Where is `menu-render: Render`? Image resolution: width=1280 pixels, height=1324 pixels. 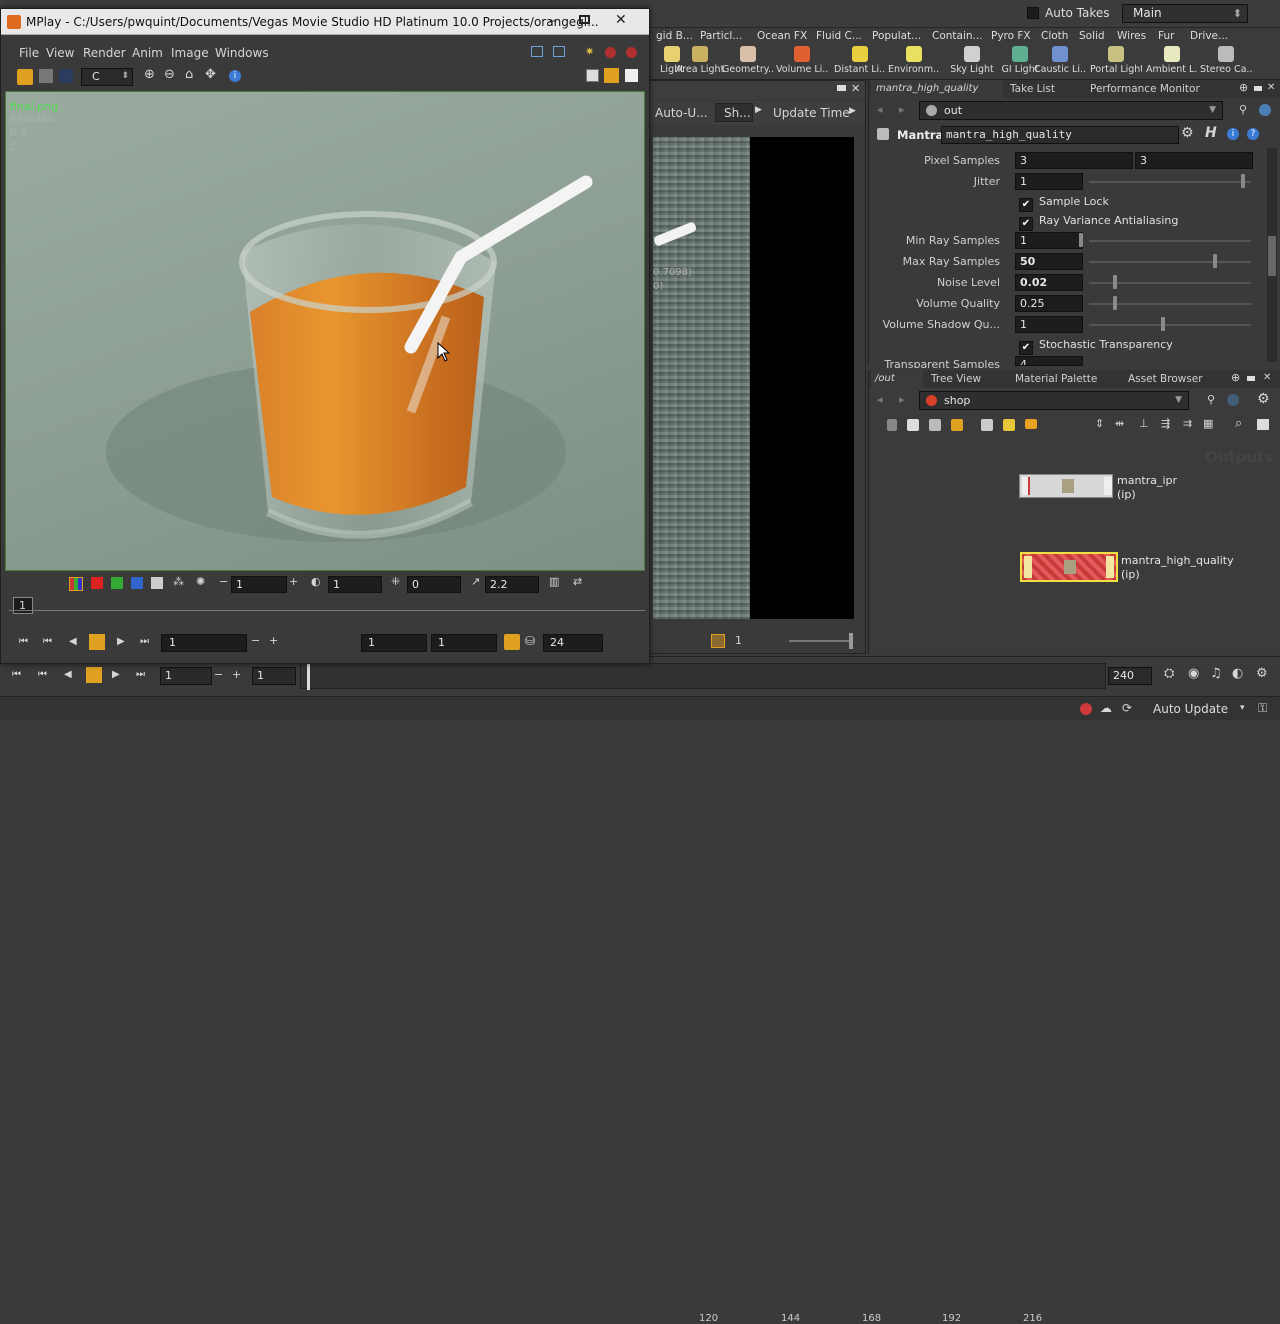 menu-render: Render is located at coordinates (104, 53).